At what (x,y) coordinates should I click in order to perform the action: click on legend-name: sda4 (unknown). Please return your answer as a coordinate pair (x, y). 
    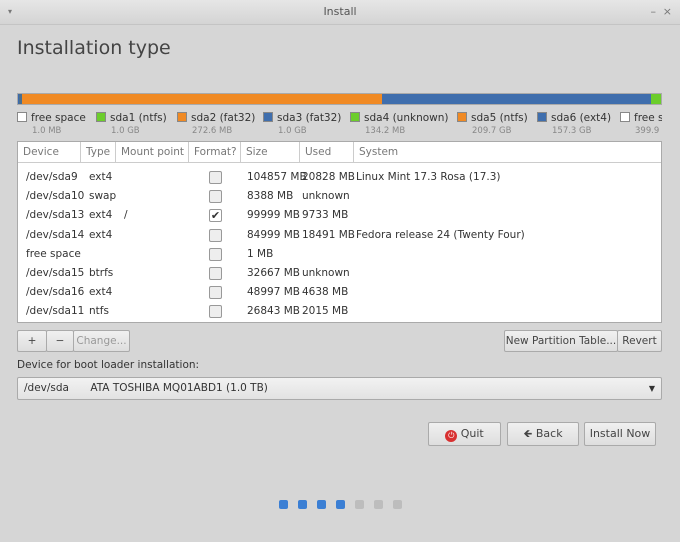
    Looking at the image, I should click on (406, 118).